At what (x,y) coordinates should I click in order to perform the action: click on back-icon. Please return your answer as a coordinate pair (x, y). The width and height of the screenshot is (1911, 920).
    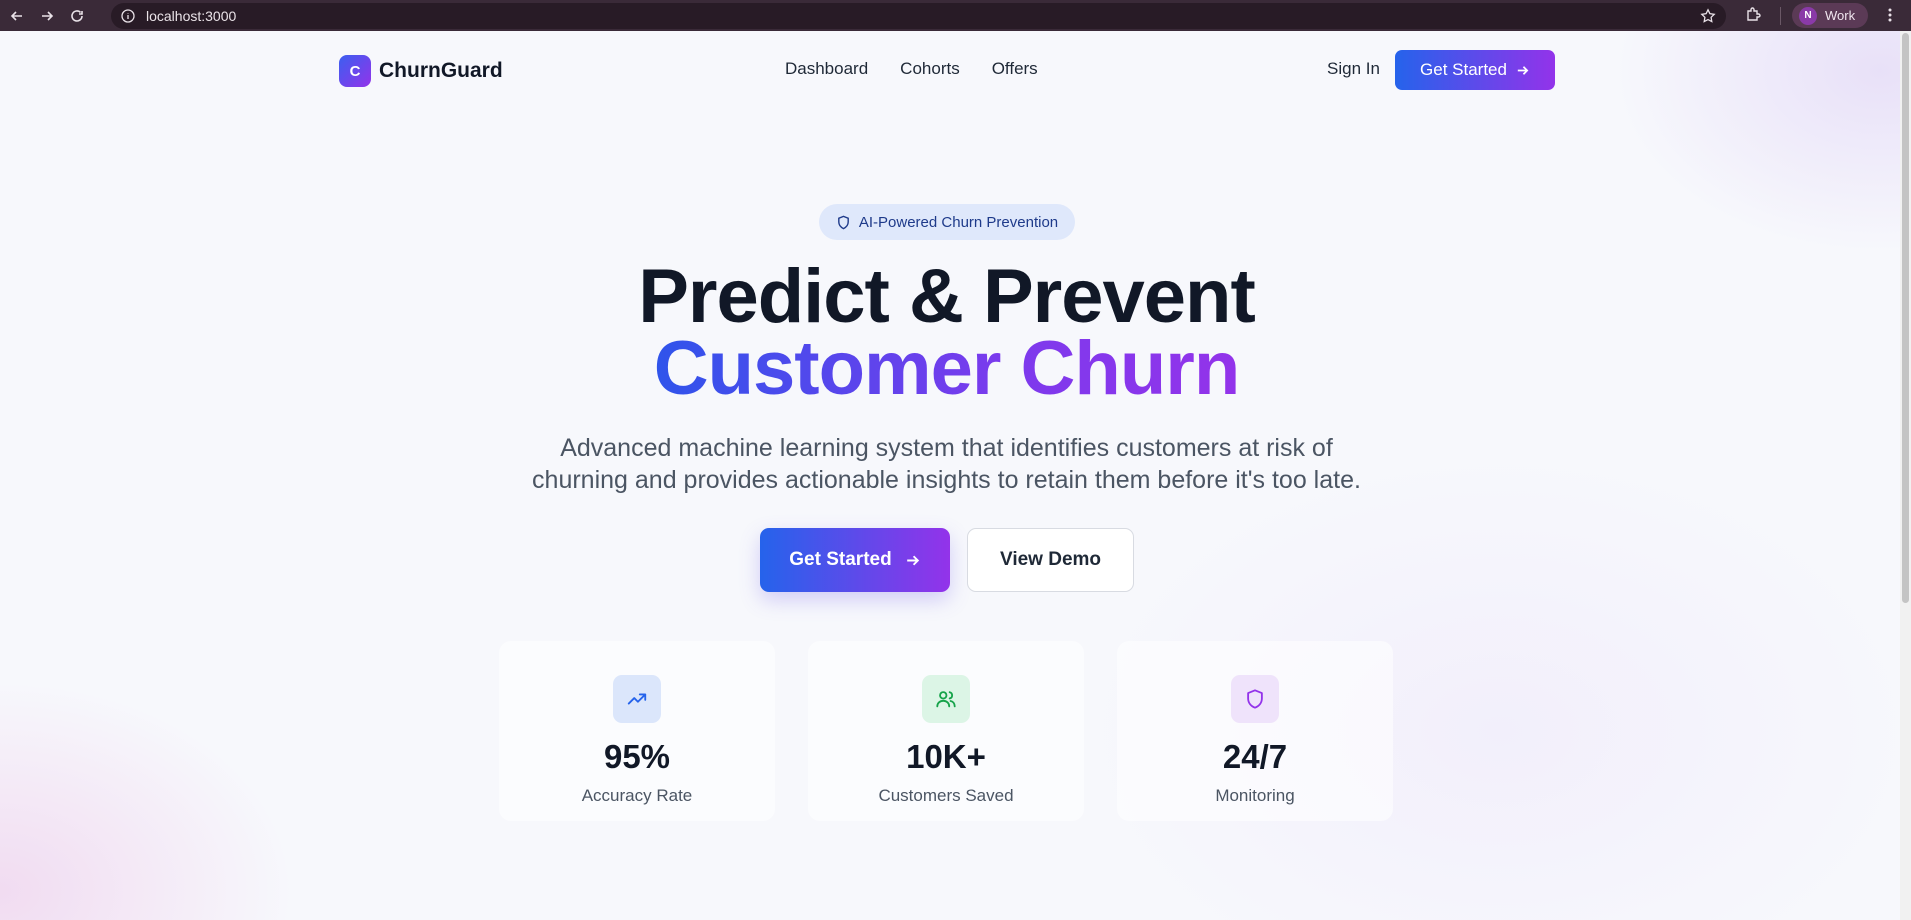
    Looking at the image, I should click on (17, 16).